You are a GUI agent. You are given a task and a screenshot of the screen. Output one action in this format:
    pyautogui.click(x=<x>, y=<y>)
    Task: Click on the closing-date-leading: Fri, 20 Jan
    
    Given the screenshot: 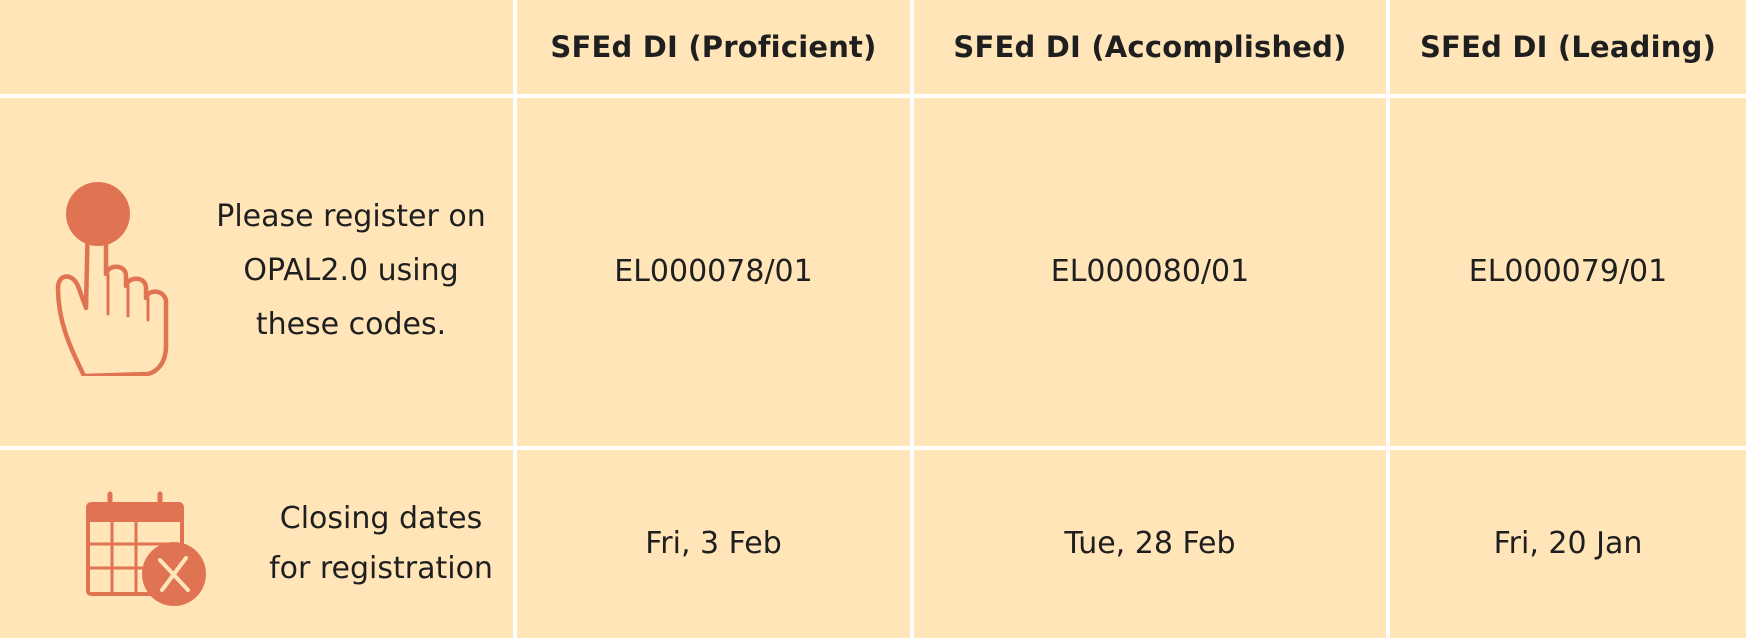 What is the action you would take?
    pyautogui.click(x=1568, y=544)
    